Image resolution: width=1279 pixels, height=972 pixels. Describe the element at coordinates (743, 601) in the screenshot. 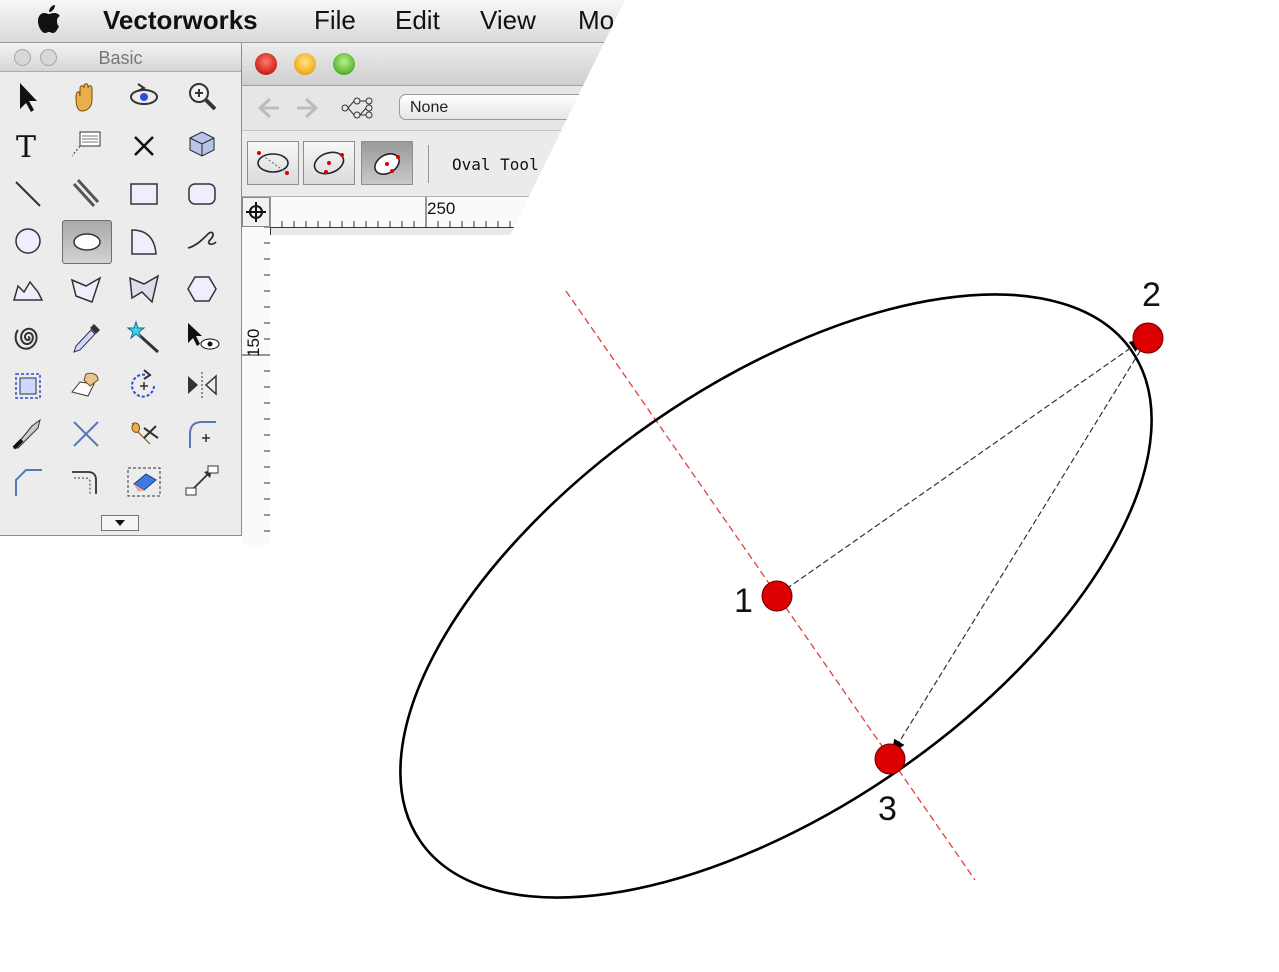

I see `point-1-label: 1` at that location.